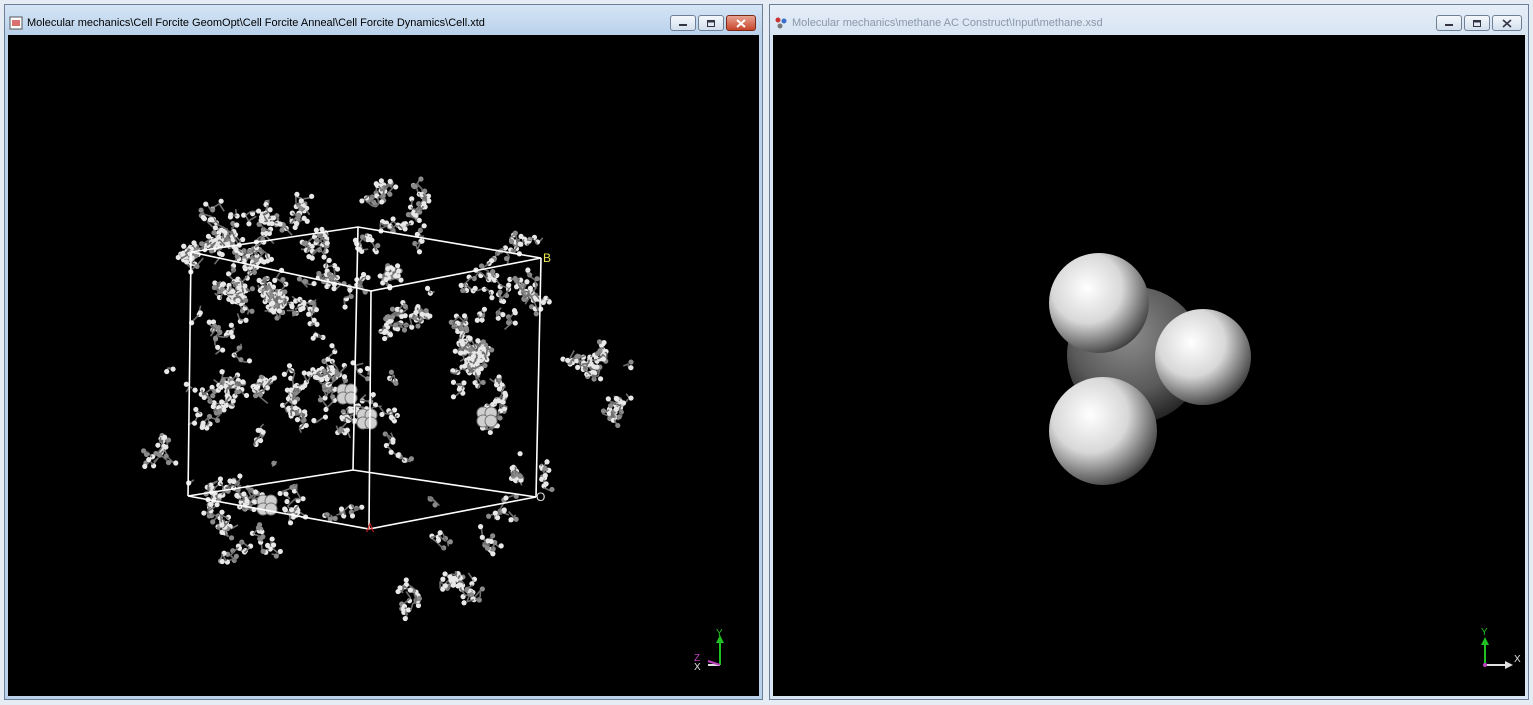 The image size is (1533, 705). Describe the element at coordinates (709, 650) in the screenshot. I see `axis-triad: Y Z X` at that location.